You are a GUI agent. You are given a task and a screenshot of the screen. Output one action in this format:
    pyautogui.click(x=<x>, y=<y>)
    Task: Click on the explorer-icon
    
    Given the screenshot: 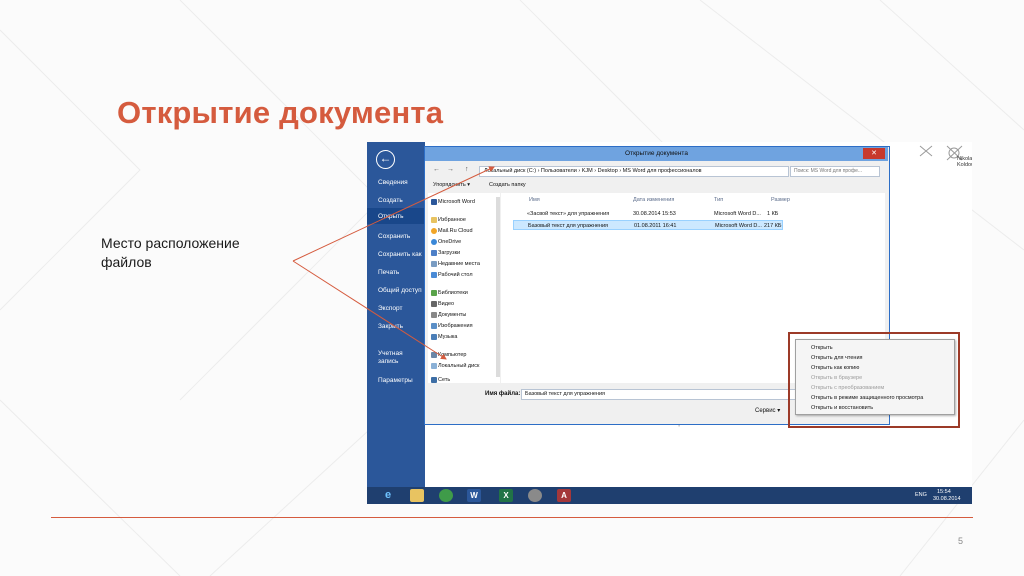 What is the action you would take?
    pyautogui.click(x=417, y=495)
    